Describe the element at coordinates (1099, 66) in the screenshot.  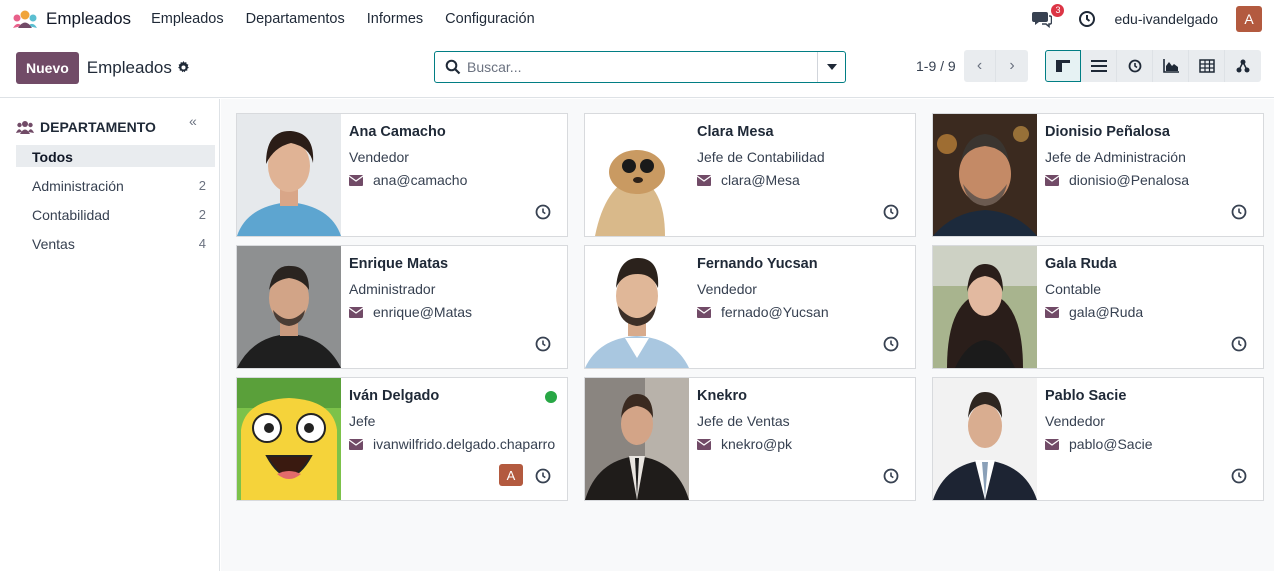
I see `list-view-button` at that location.